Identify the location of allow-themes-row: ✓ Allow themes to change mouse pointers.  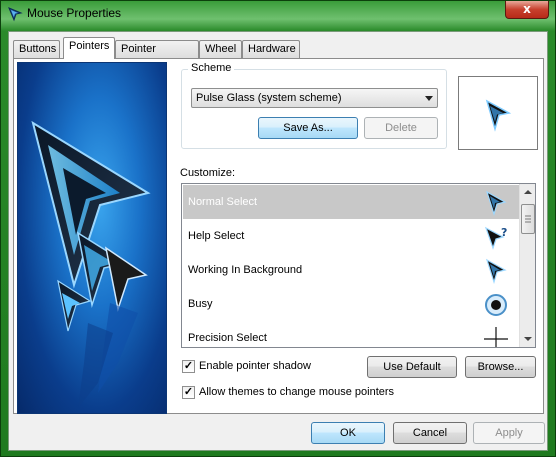
(312, 393).